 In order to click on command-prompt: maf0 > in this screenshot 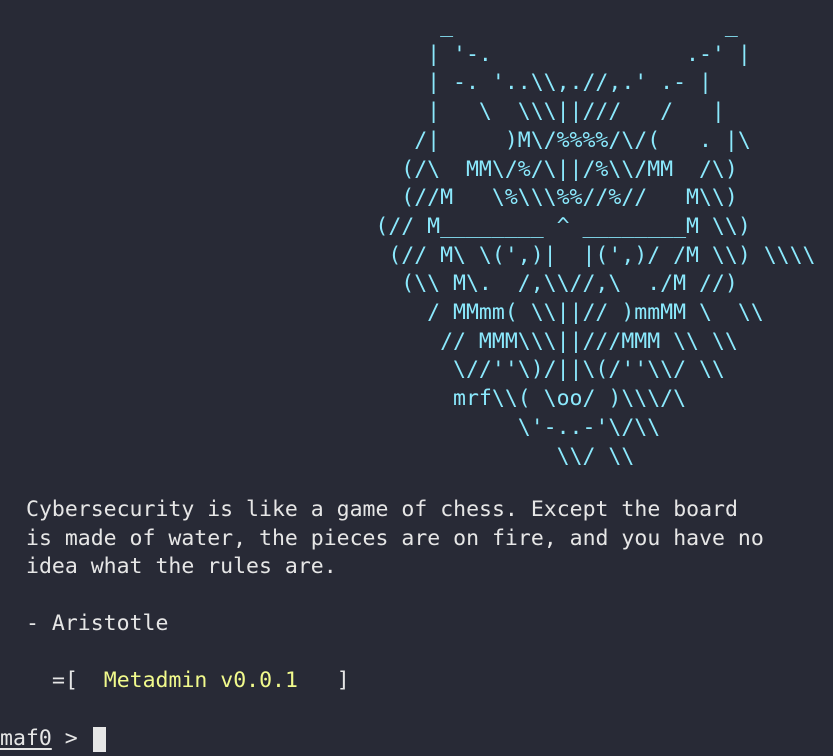, I will do `click(53, 739)`.